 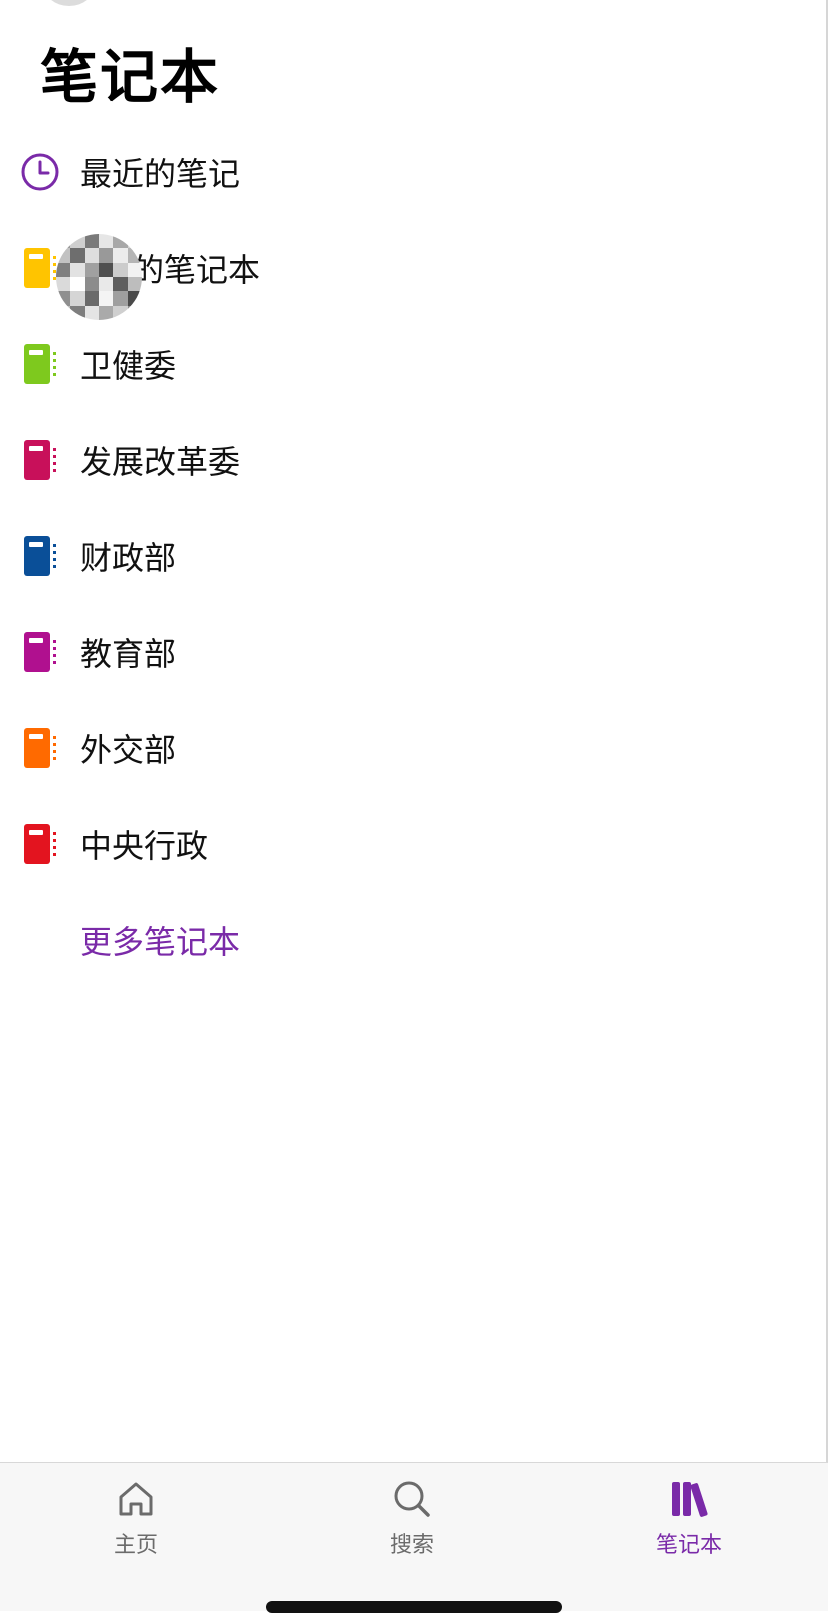 What do you see at coordinates (136, 1499) in the screenshot?
I see `home-icon` at bounding box center [136, 1499].